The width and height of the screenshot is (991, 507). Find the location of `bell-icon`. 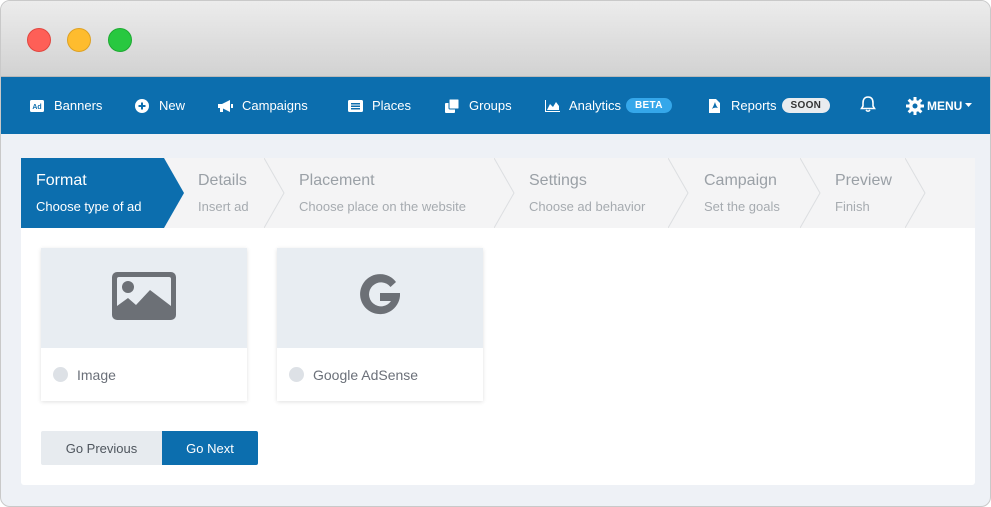

bell-icon is located at coordinates (868, 105).